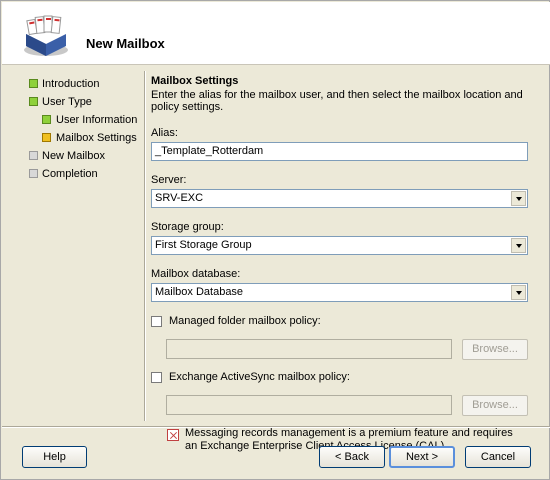  What do you see at coordinates (352, 457) in the screenshot?
I see `back-button: < Back` at bounding box center [352, 457].